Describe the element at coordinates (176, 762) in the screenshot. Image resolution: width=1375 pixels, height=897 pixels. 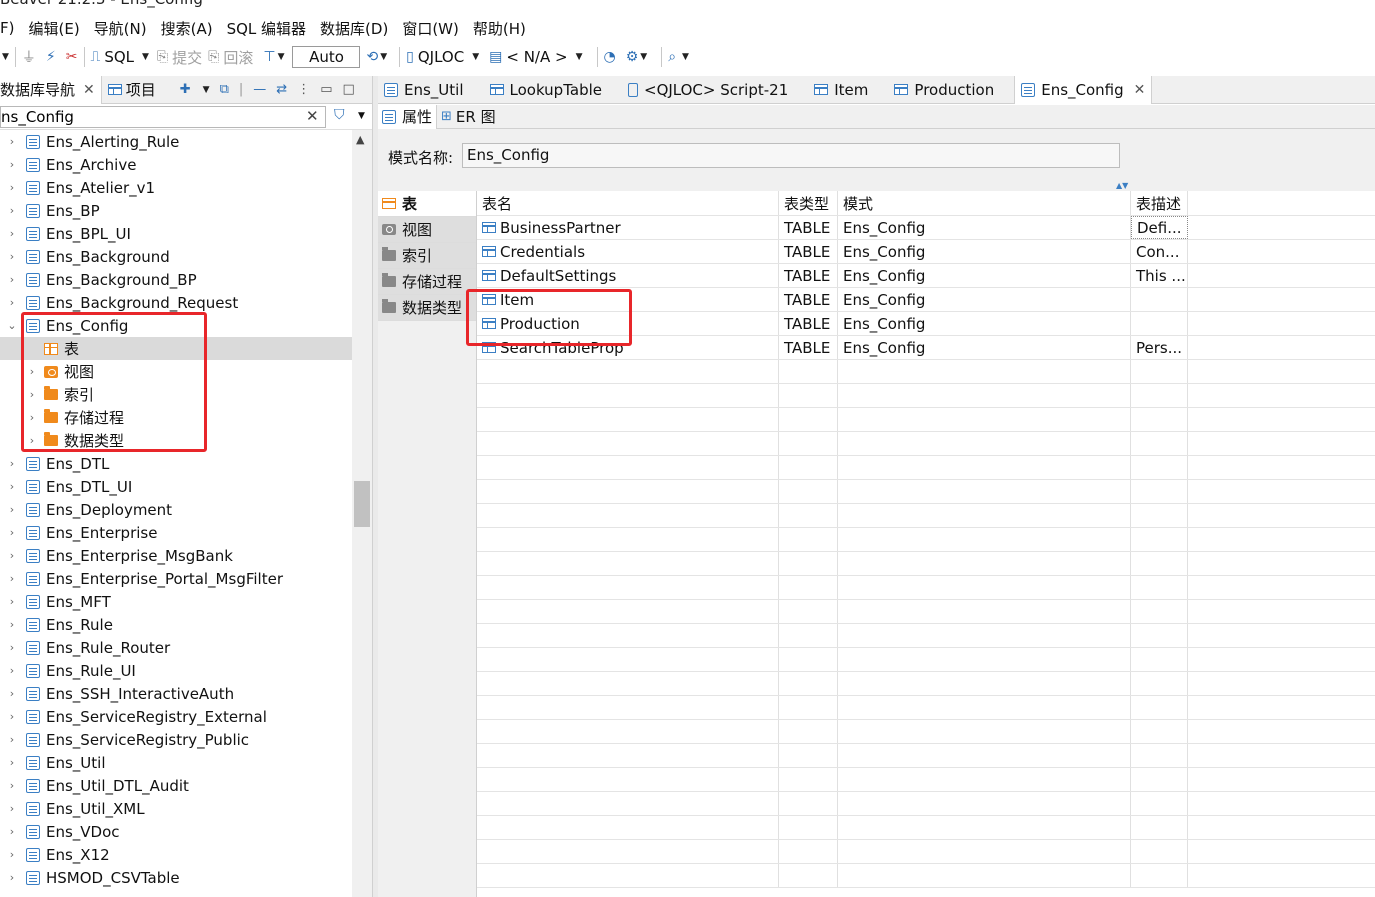
I see `tree-item-schema: › Ens_Util` at that location.